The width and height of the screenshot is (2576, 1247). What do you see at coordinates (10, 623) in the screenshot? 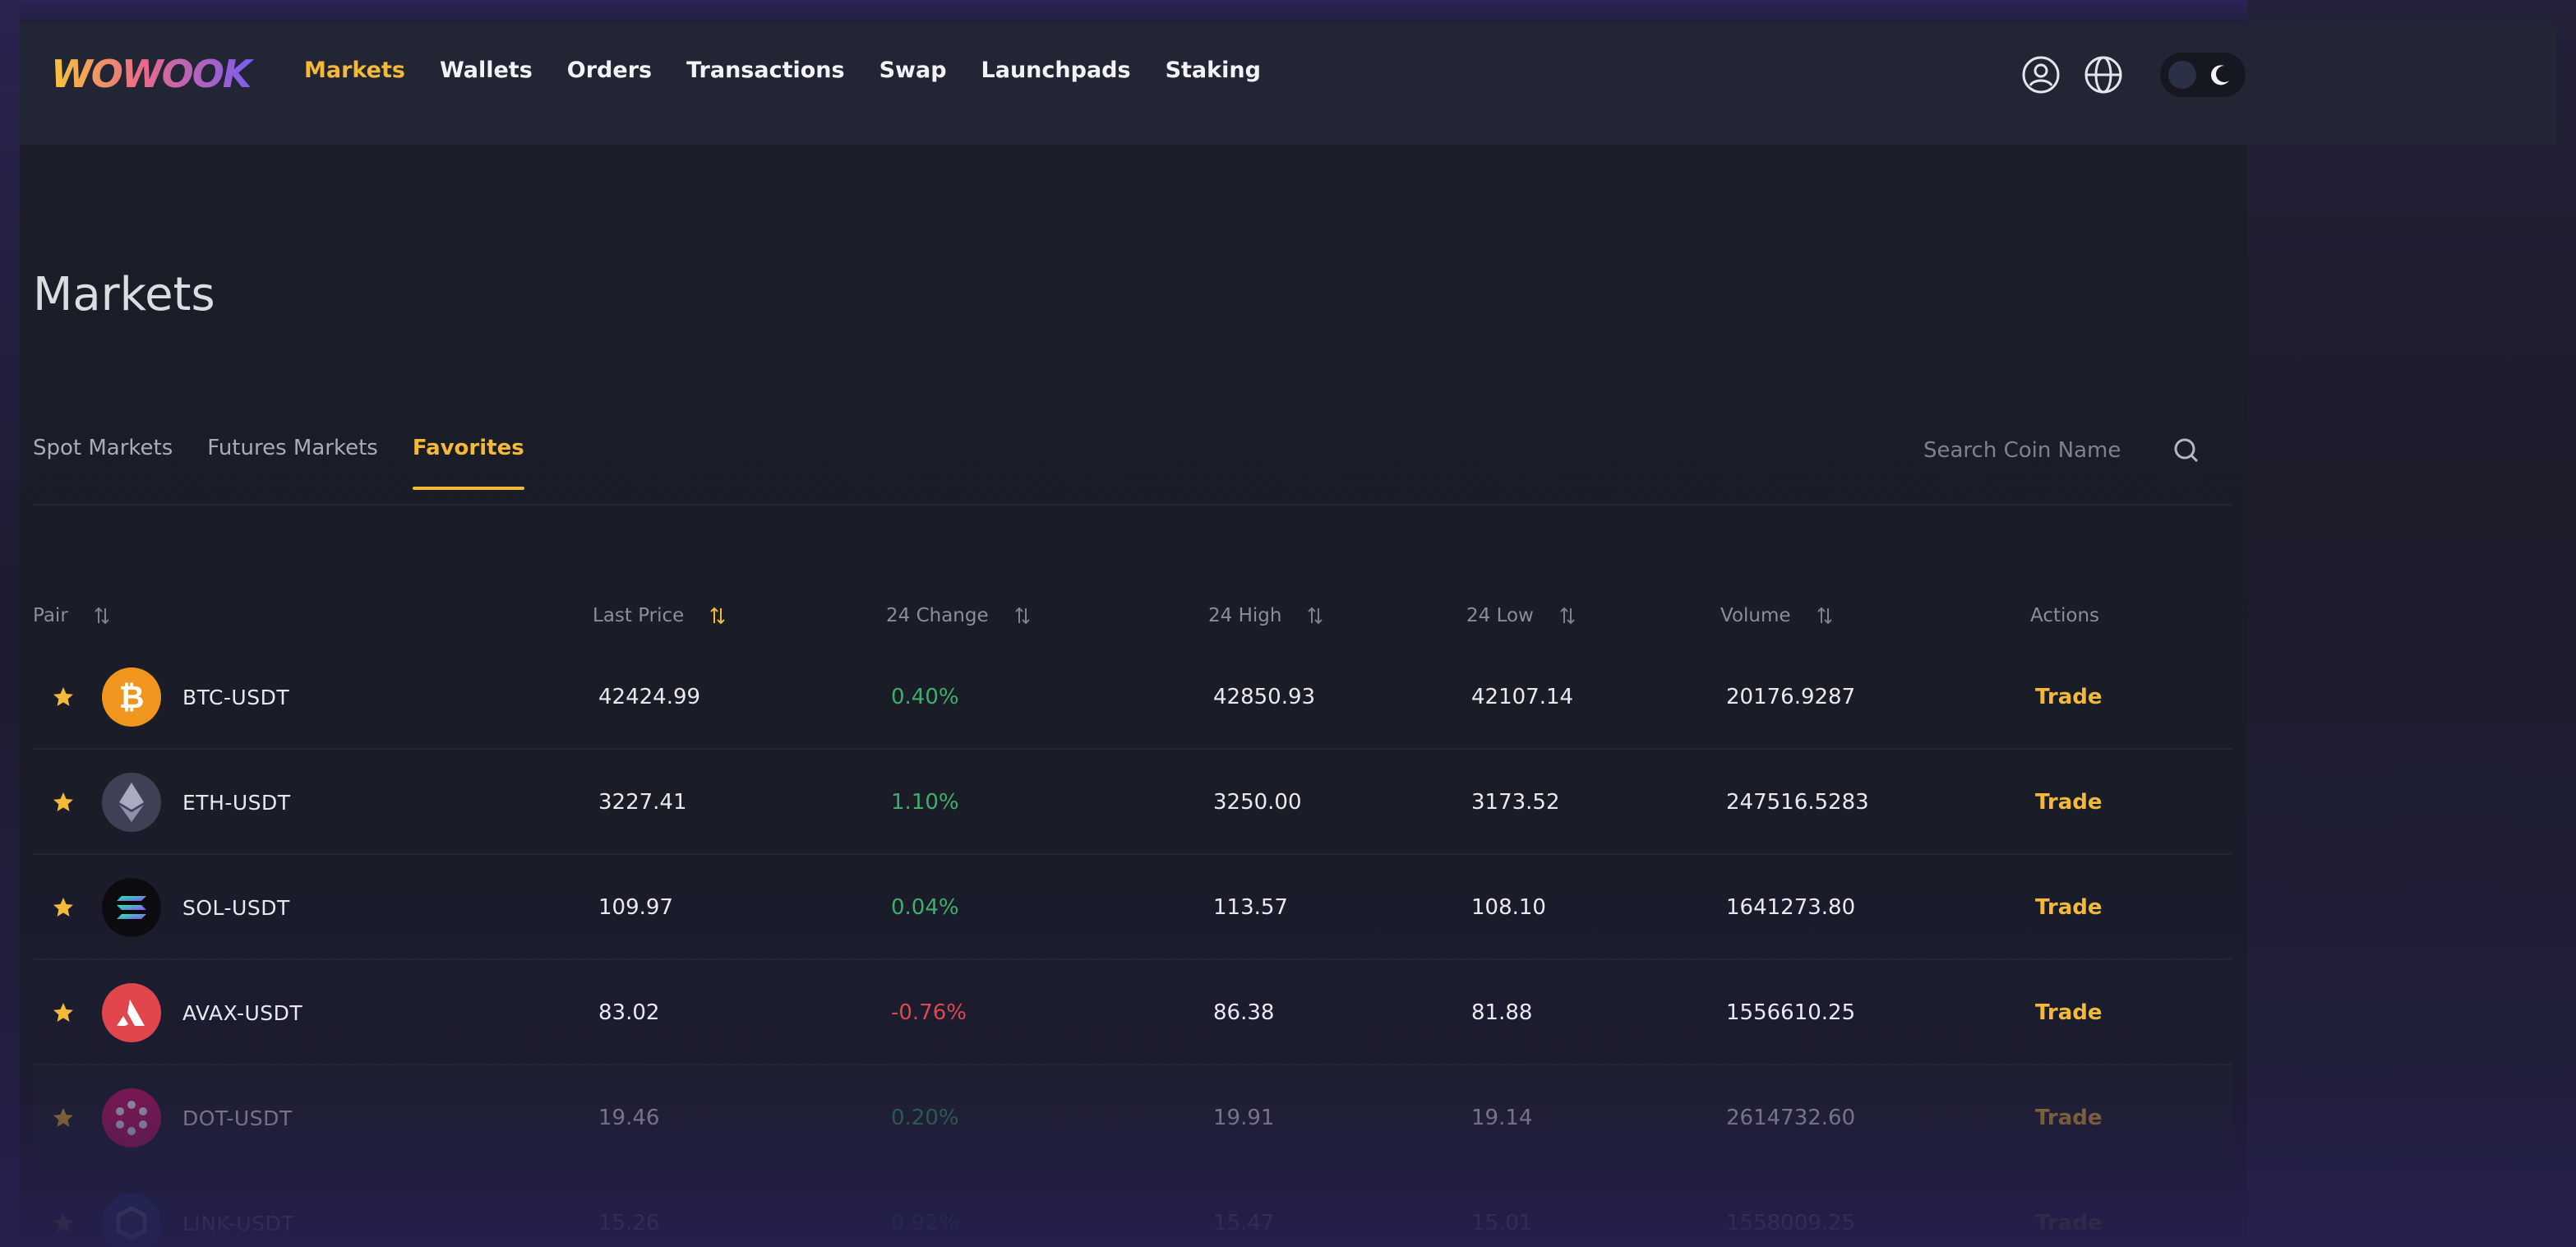
I see `left-edge` at bounding box center [10, 623].